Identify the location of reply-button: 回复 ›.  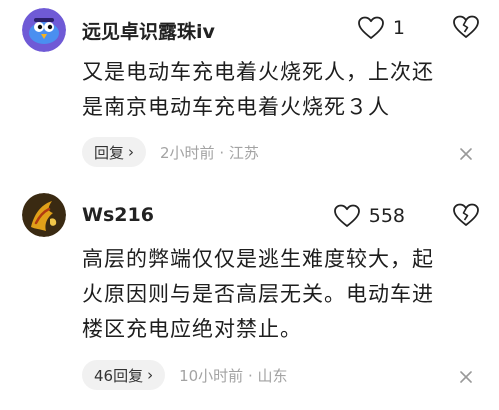
(114, 152).